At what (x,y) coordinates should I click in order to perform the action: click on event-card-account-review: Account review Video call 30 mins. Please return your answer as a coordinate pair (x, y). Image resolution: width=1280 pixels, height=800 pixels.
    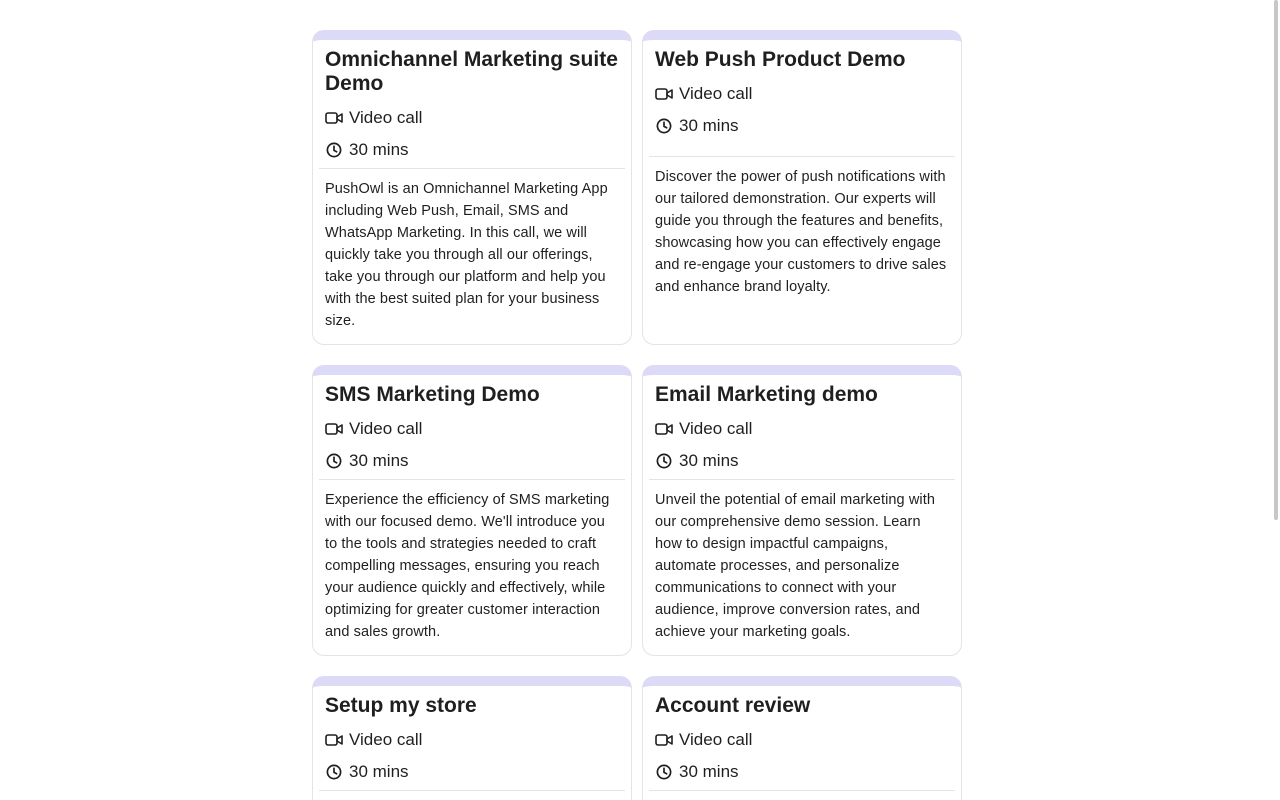
    Looking at the image, I should click on (802, 738).